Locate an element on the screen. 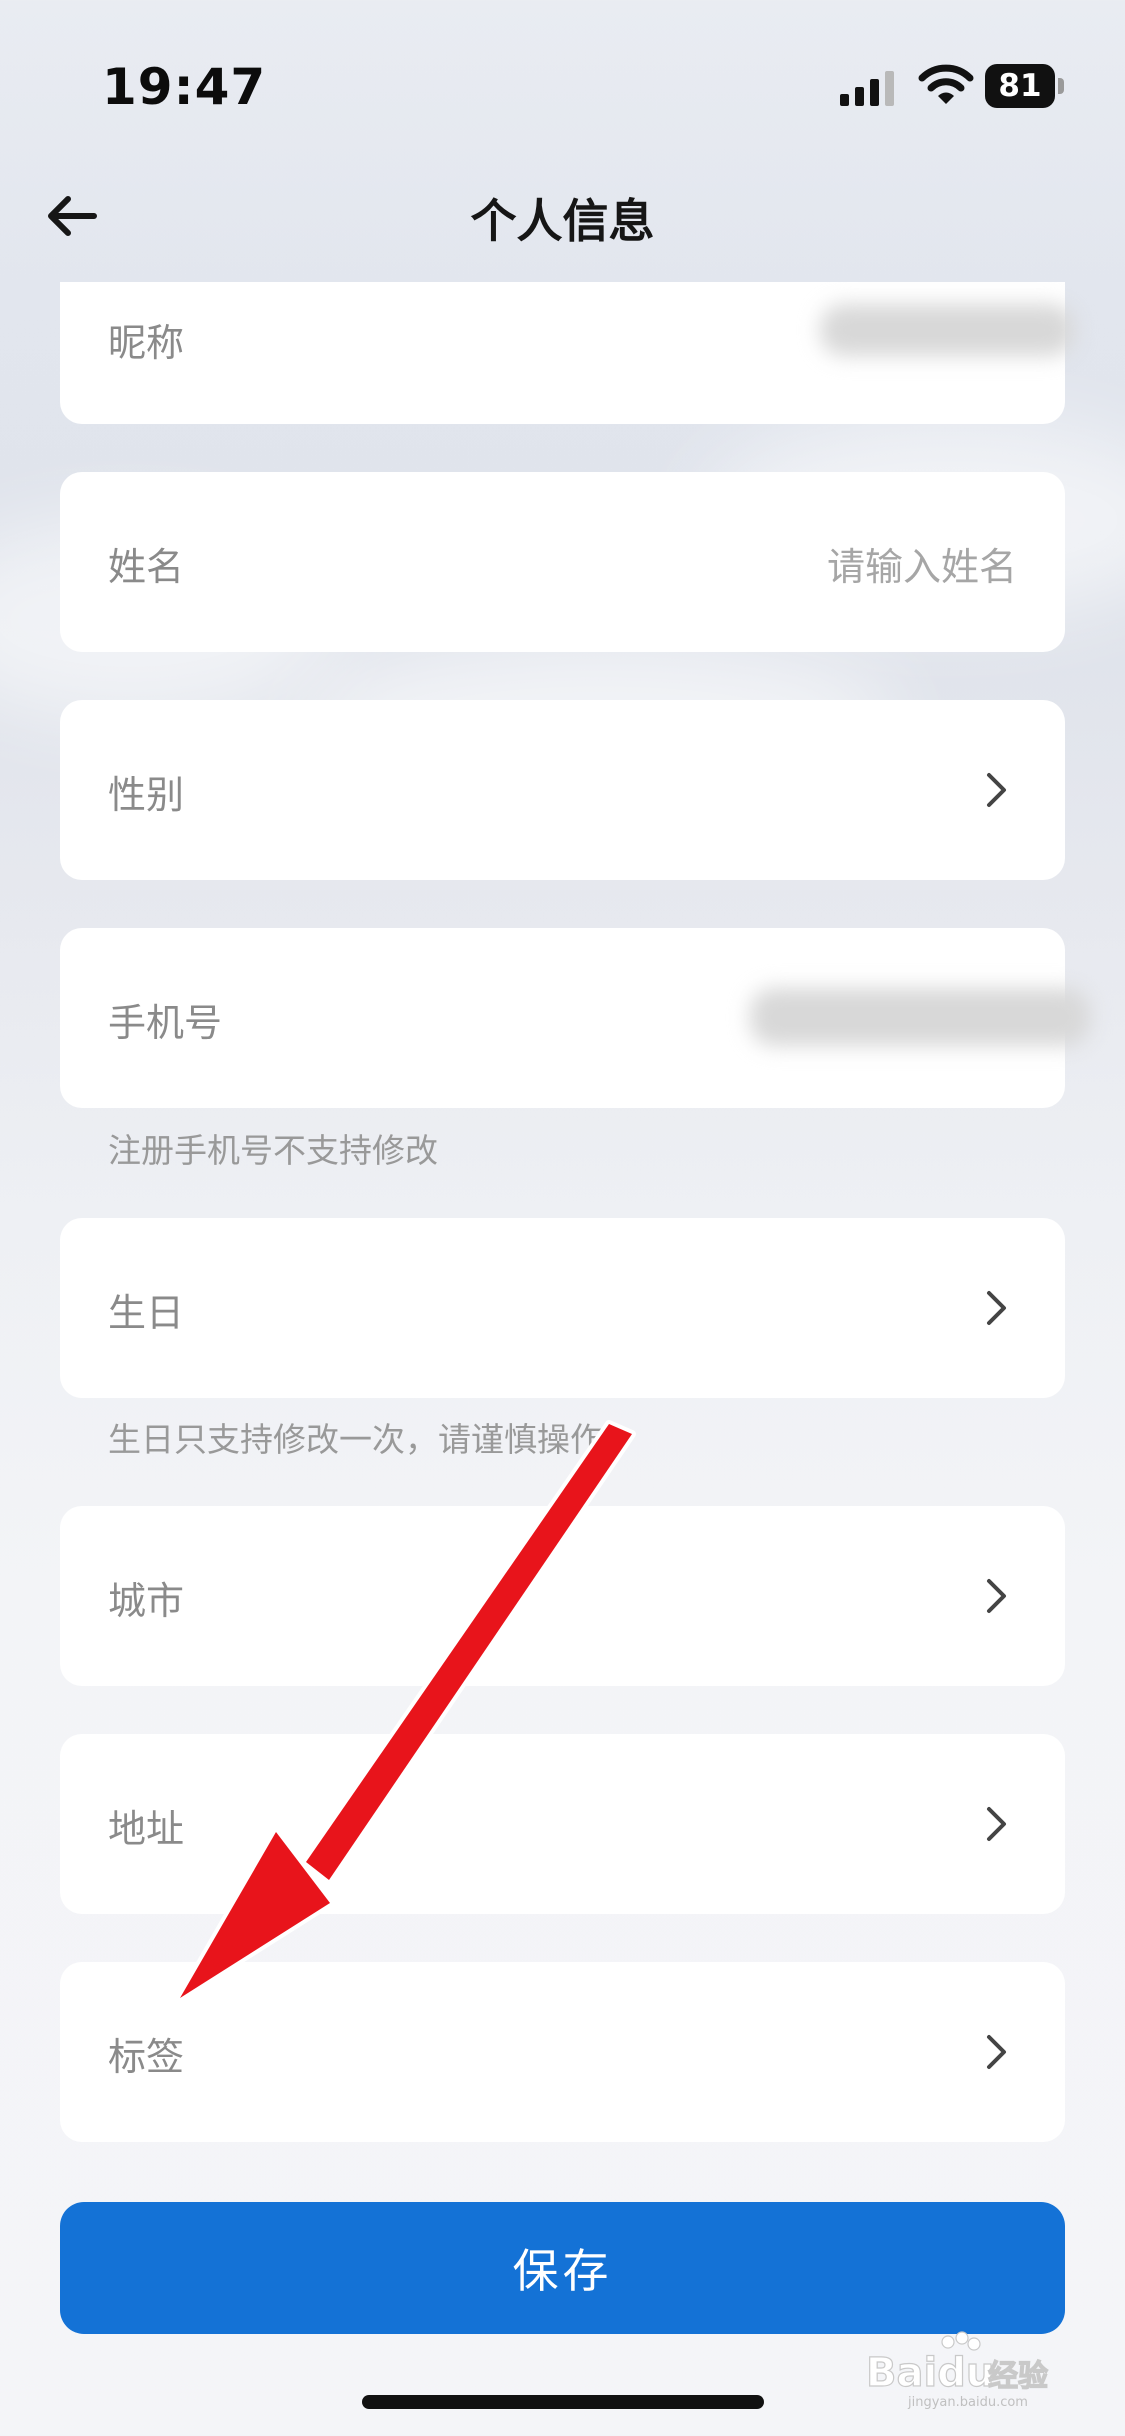 The width and height of the screenshot is (1125, 2436). gender-label: 性别 is located at coordinates (146, 795).